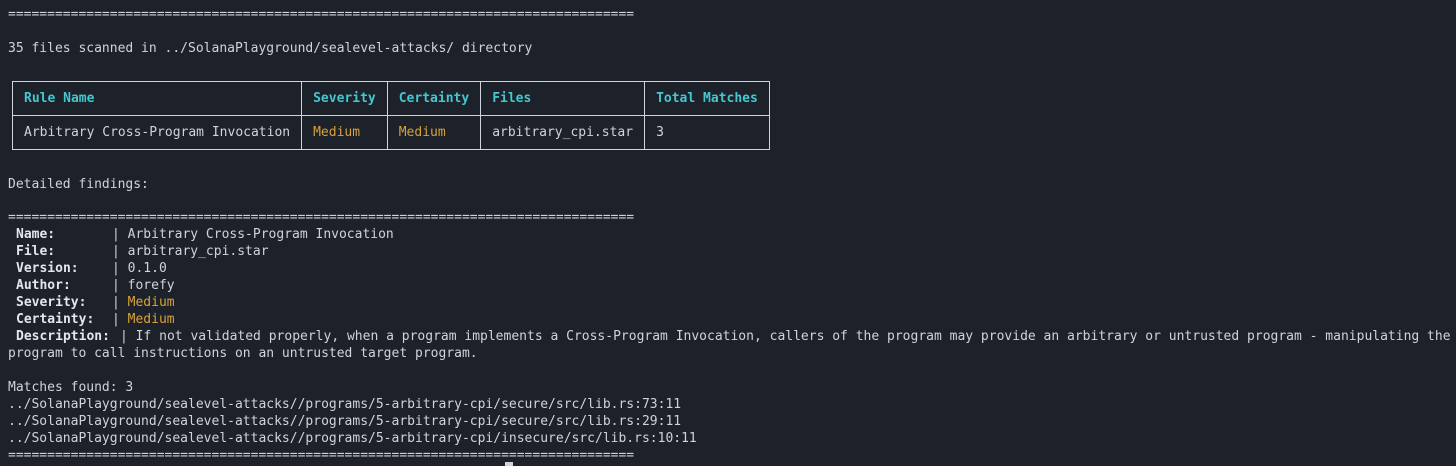 The width and height of the screenshot is (1456, 466). Describe the element at coordinates (707, 132) in the screenshot. I see `cell-total-matches: 3` at that location.